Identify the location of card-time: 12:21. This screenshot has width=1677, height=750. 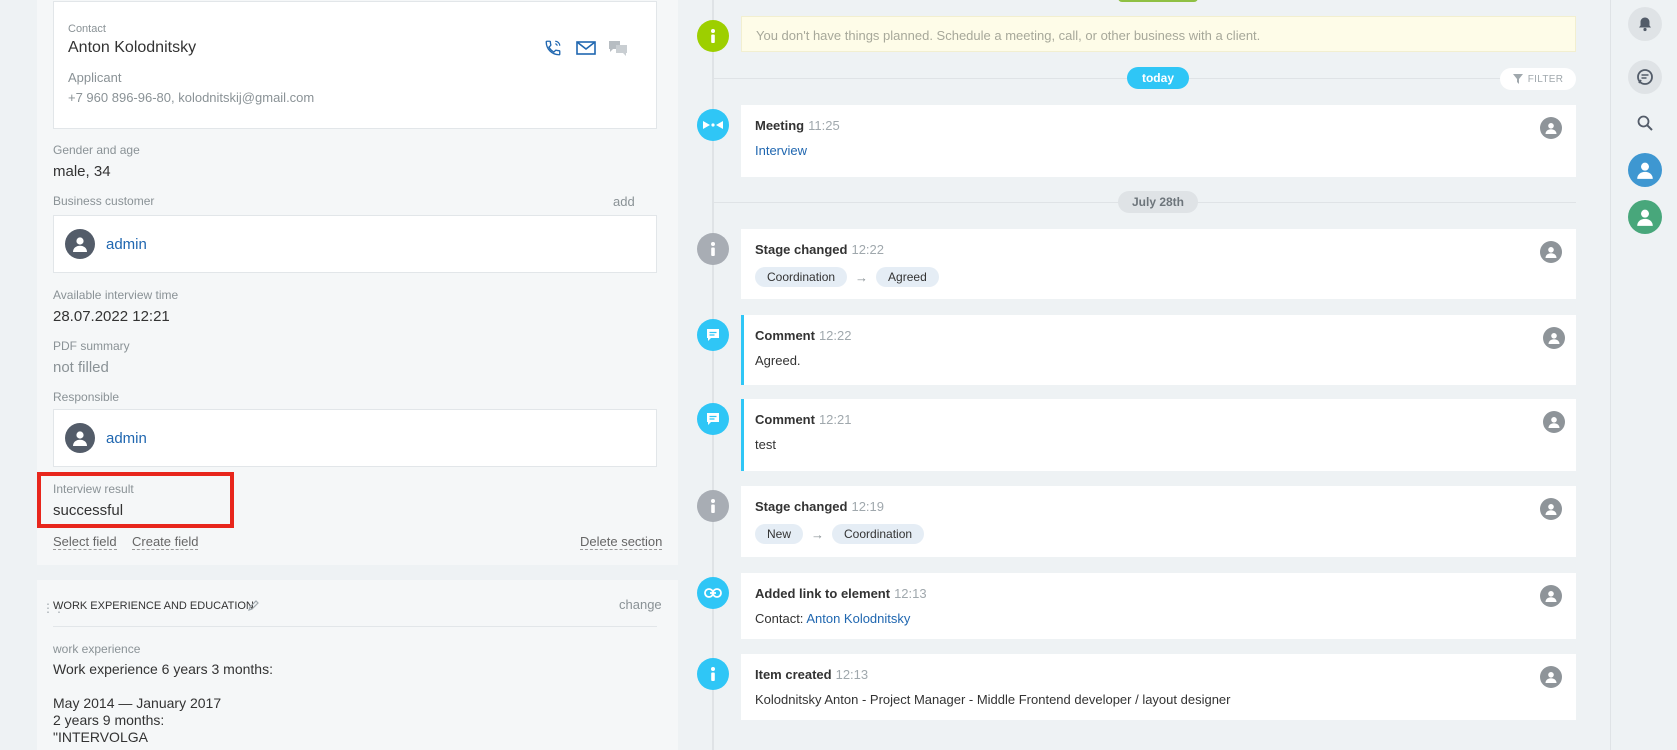
(835, 419).